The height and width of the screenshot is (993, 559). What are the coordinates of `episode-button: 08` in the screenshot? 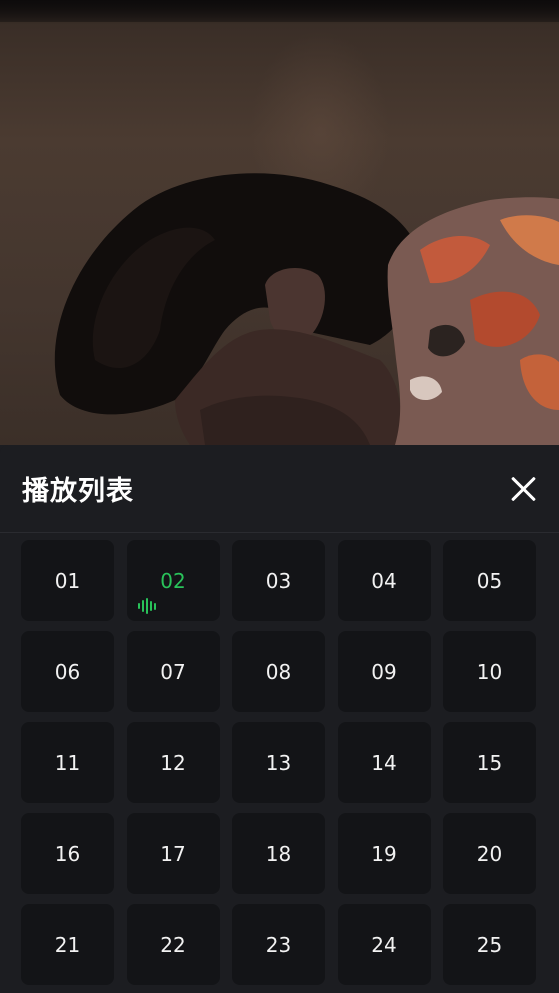 It's located at (278, 671).